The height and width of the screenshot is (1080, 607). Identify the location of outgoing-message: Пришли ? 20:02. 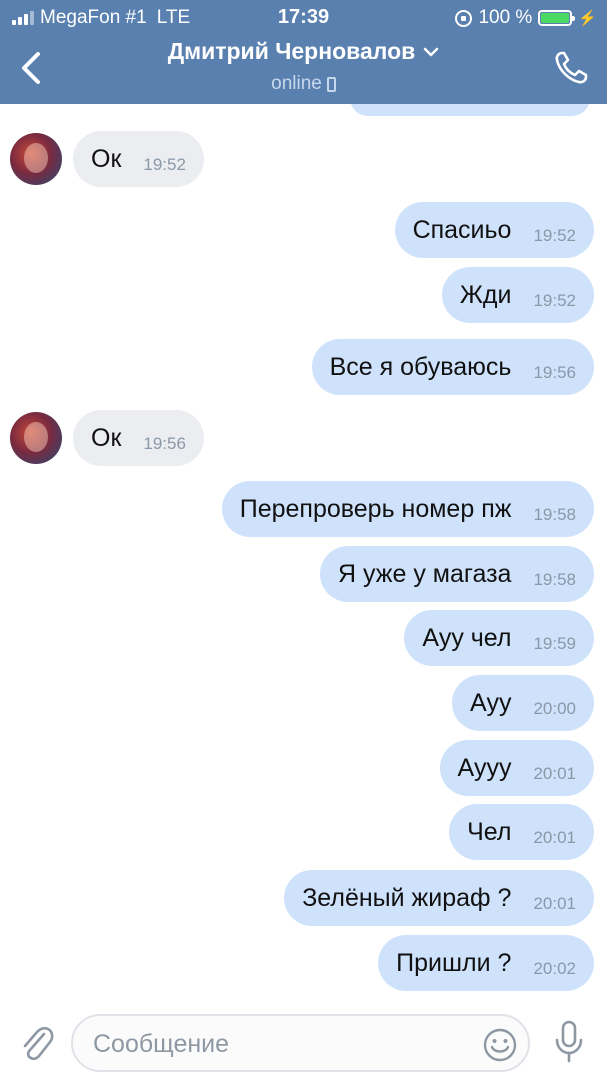
(486, 963).